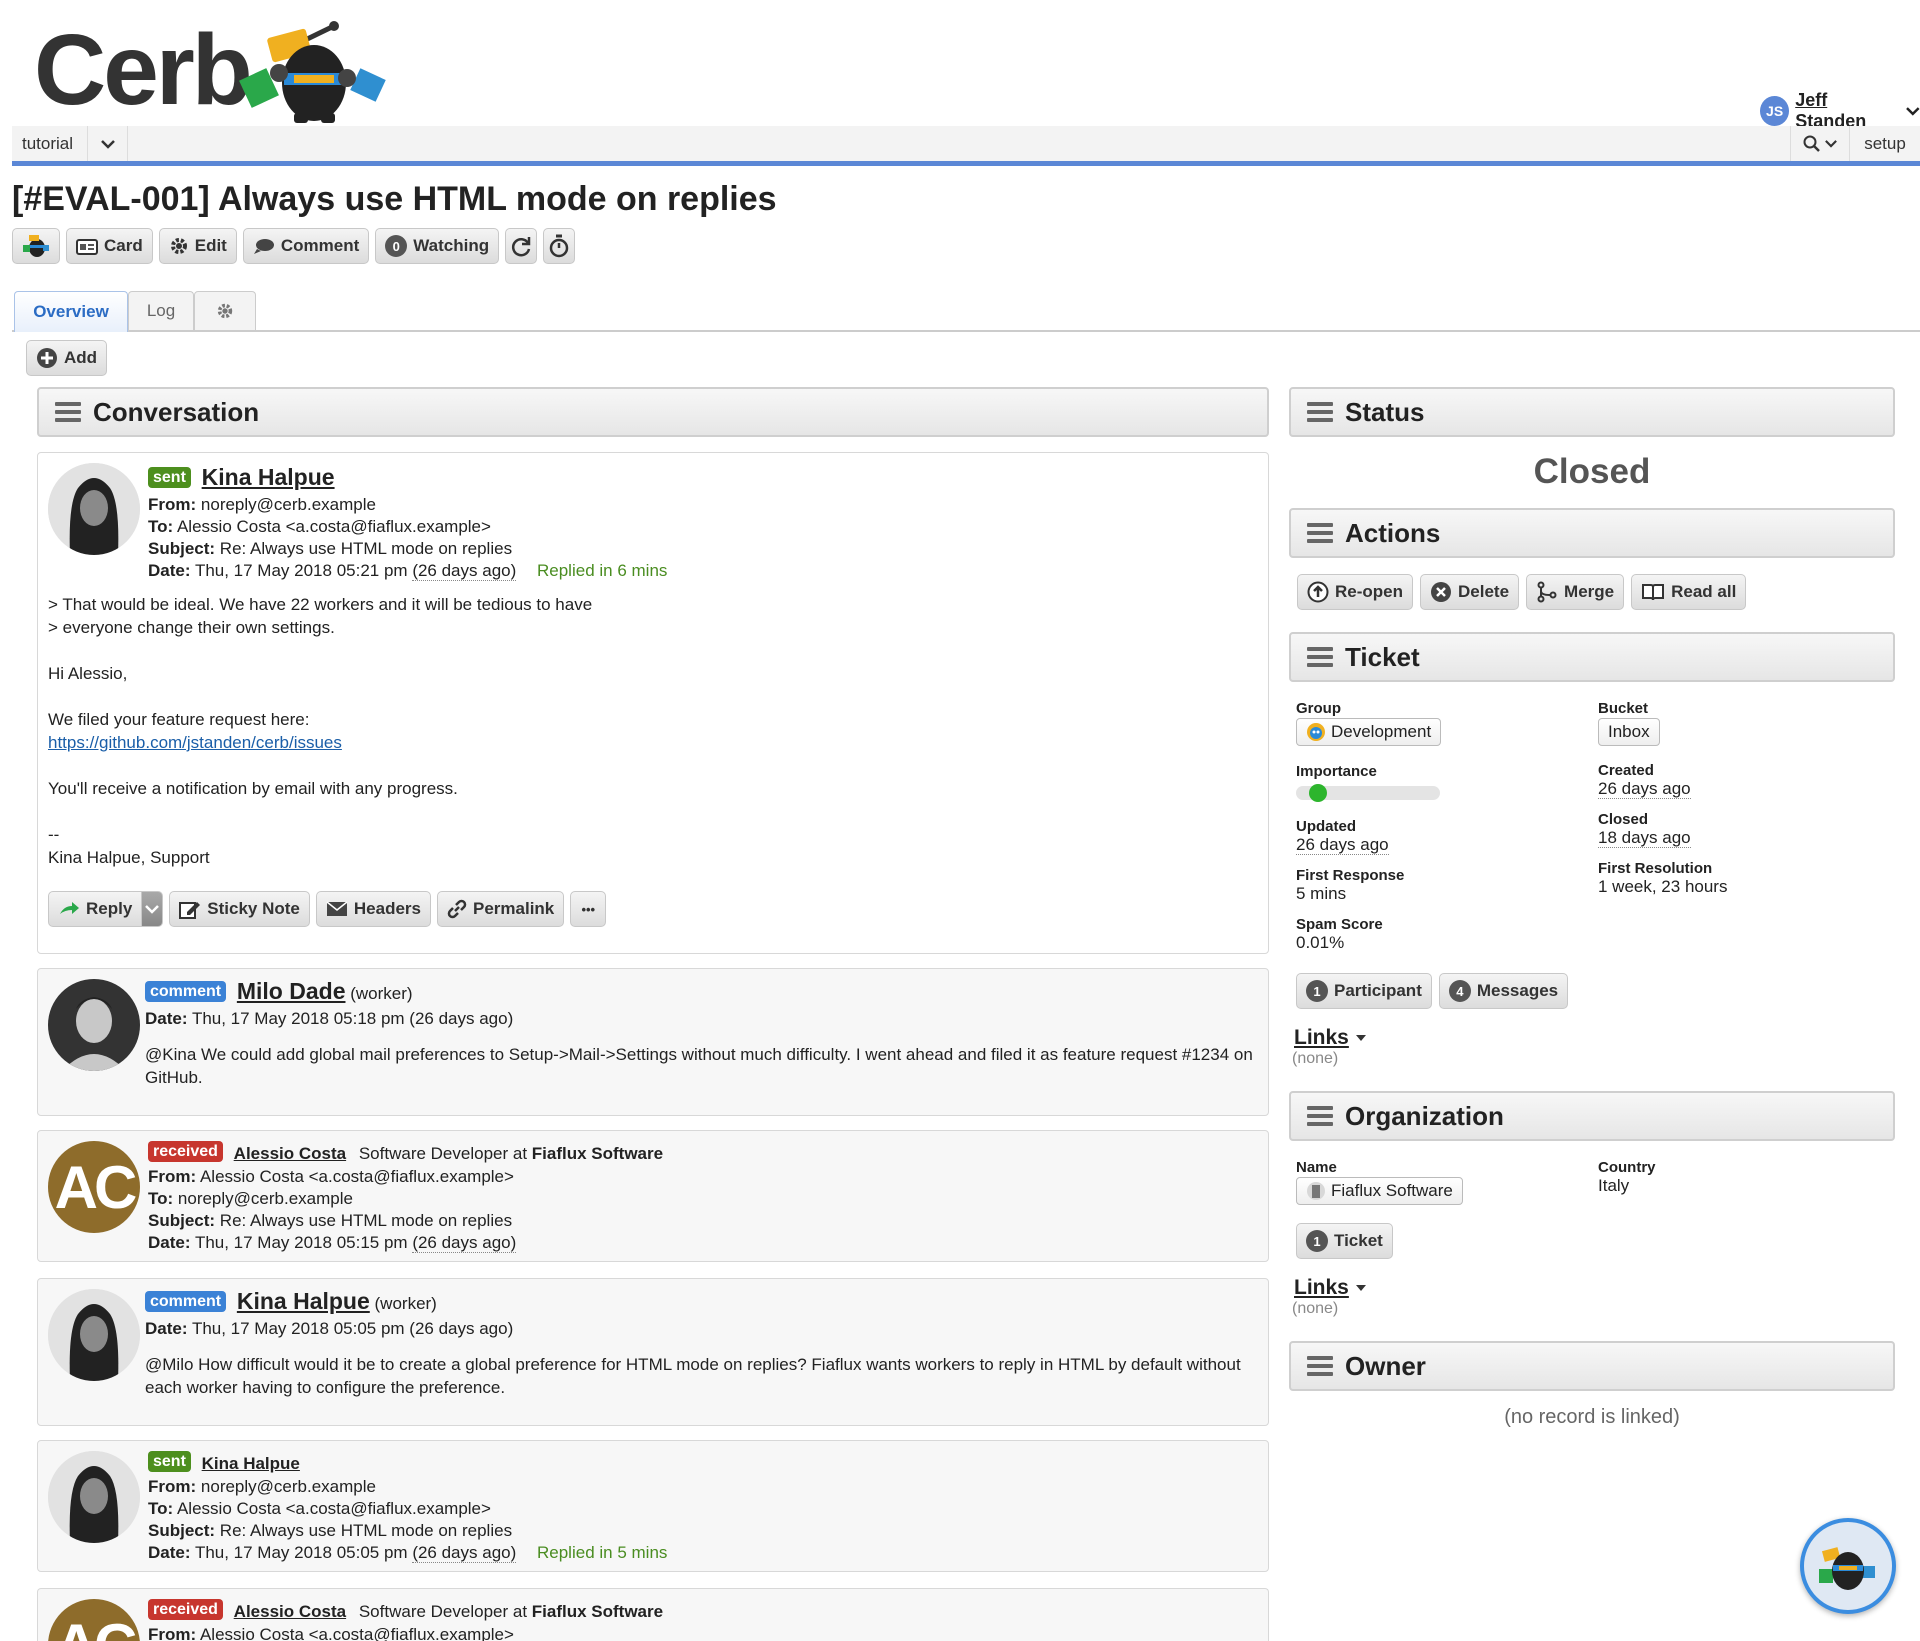 The image size is (1920, 1641). What do you see at coordinates (352, 1328) in the screenshot?
I see `date-value: Thu, 17 May 2018 05:05 pm (26 days ago)` at bounding box center [352, 1328].